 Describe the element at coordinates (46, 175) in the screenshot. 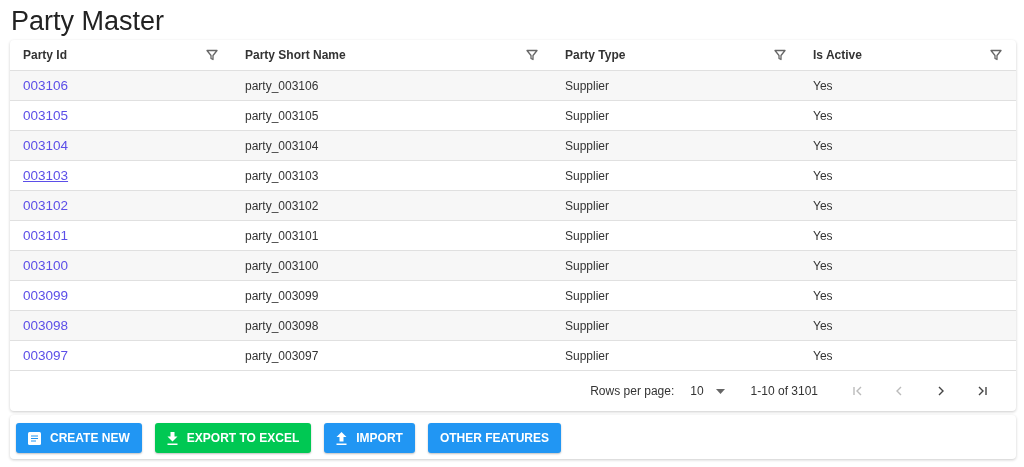

I see `party-id-link: 003103` at that location.